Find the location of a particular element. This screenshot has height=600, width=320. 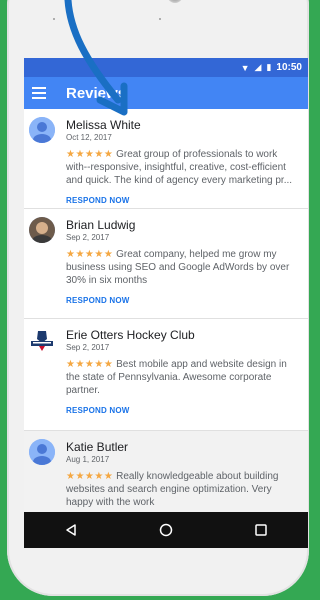

photo-avatar is located at coordinates (42, 230).